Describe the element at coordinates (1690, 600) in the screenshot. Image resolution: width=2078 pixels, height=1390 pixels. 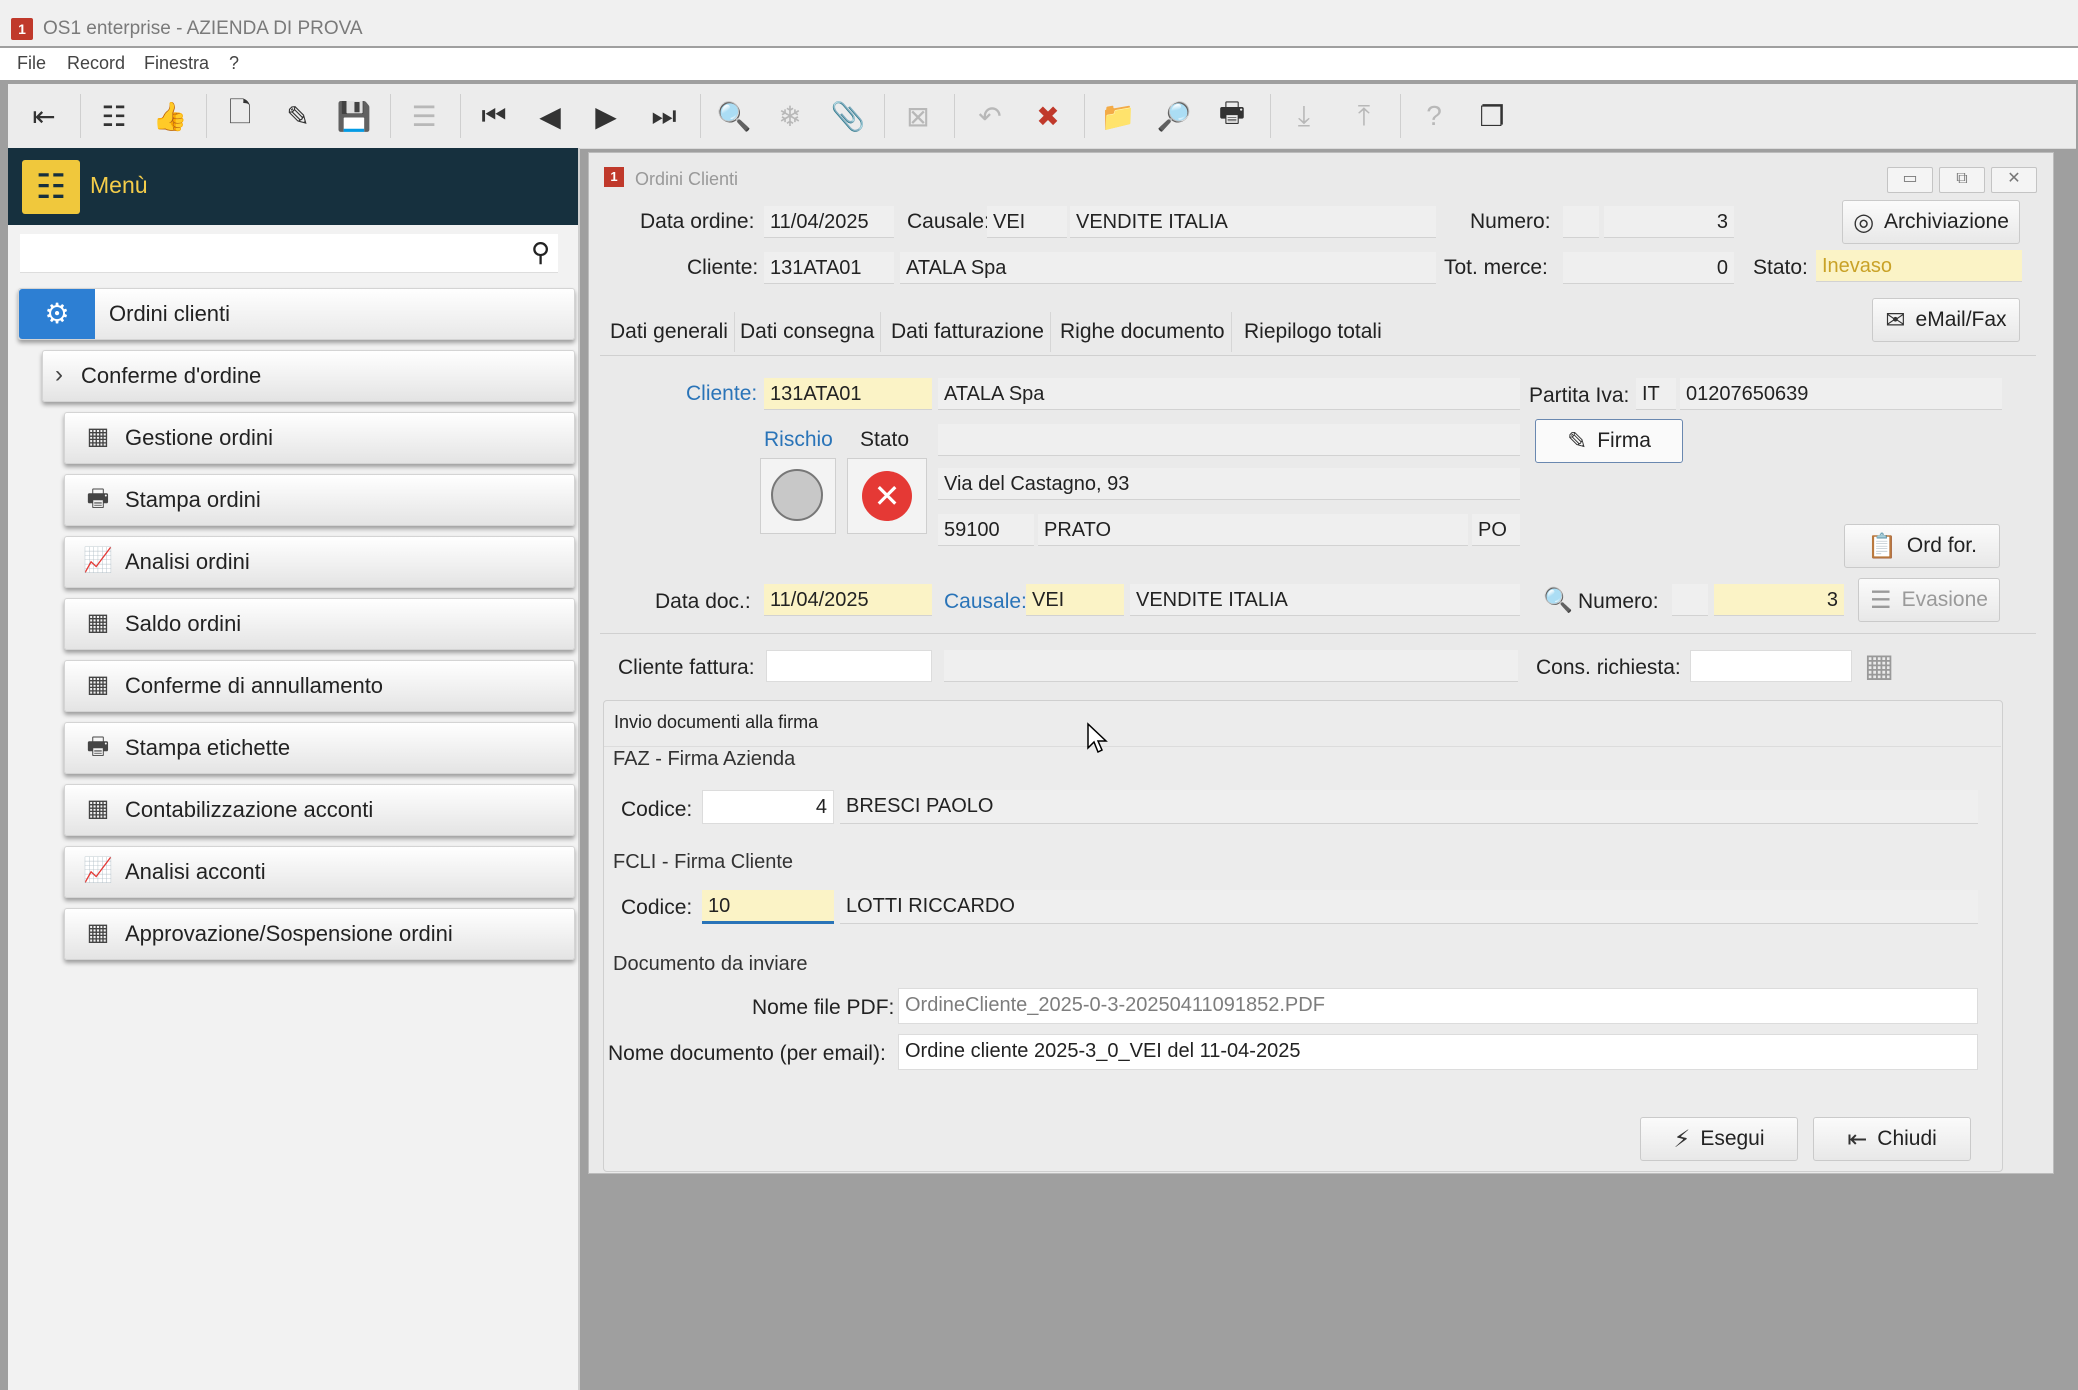
I see `general-numero-prefix-field` at that location.